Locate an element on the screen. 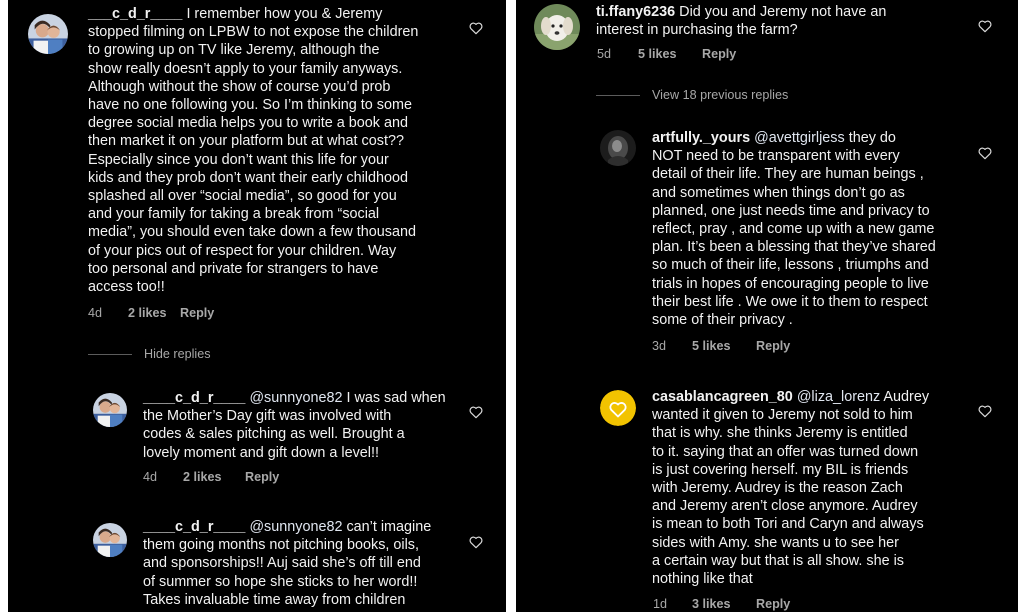  hide-replies-toggle: Hide replies is located at coordinates (149, 354).